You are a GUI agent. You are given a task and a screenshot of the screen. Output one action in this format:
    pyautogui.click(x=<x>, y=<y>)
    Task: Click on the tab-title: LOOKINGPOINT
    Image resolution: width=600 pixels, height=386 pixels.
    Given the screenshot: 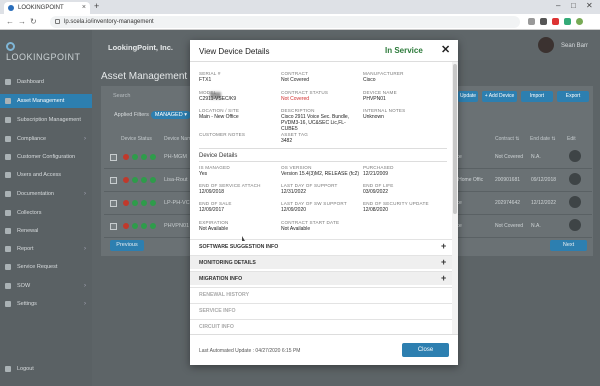 What is the action you would take?
    pyautogui.click(x=41, y=8)
    